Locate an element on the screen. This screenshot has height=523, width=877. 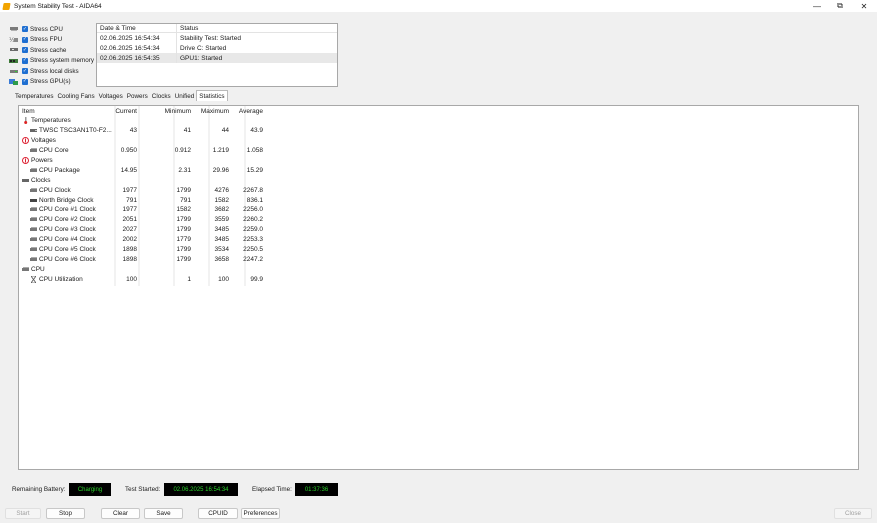
column-header-maximum: Maximum is located at coordinates (211, 111).